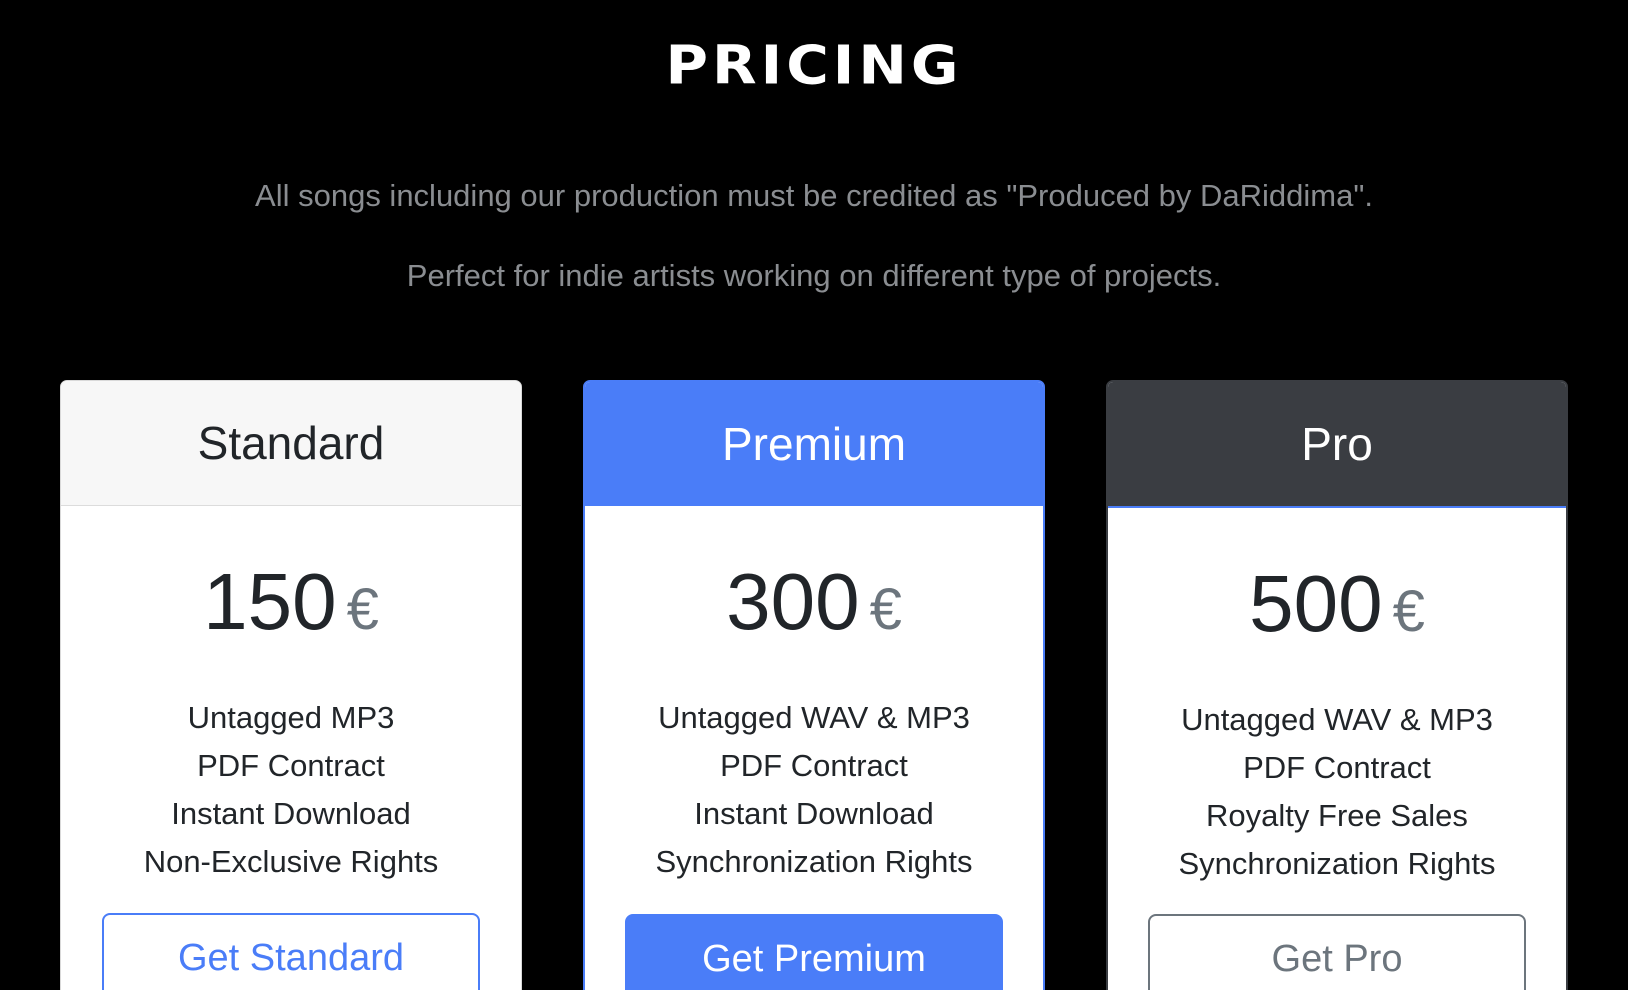 This screenshot has width=1628, height=990. What do you see at coordinates (1337, 445) in the screenshot?
I see `plan-name: Pro` at bounding box center [1337, 445].